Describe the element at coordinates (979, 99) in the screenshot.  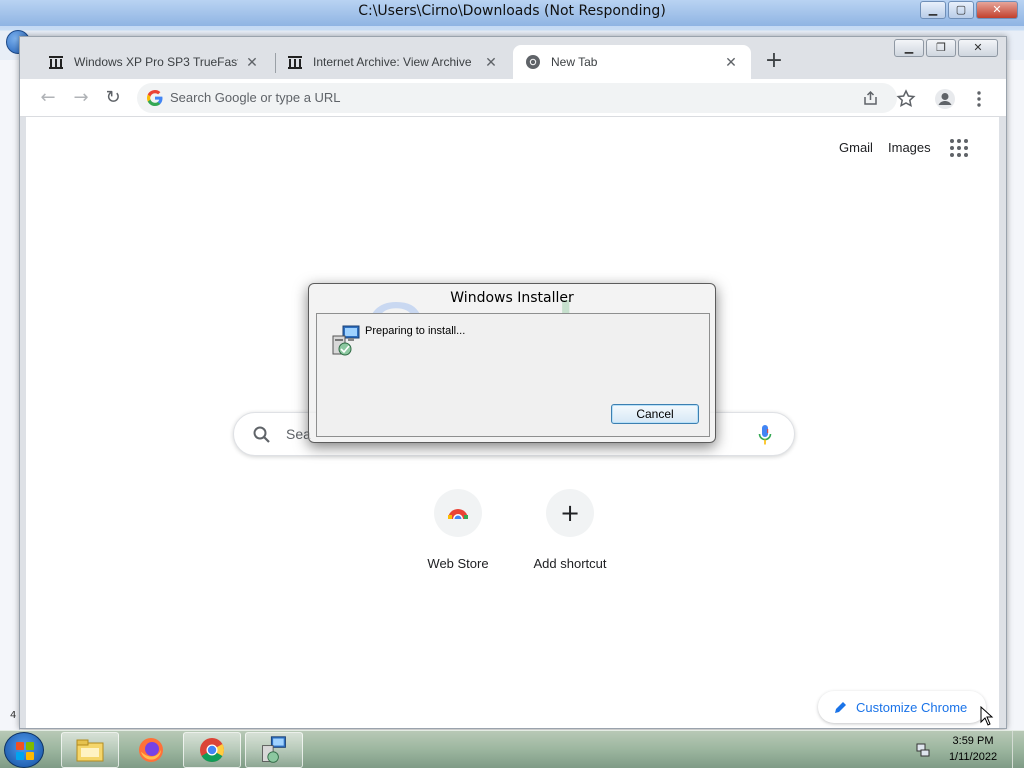
I see `menu-kebab-icon` at that location.